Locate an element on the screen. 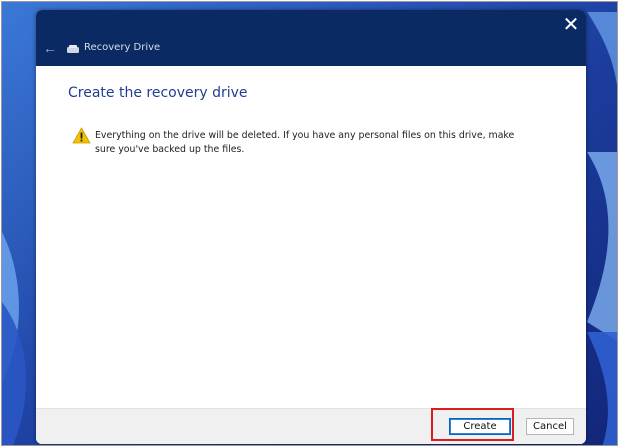  drive-icon is located at coordinates (73, 49).